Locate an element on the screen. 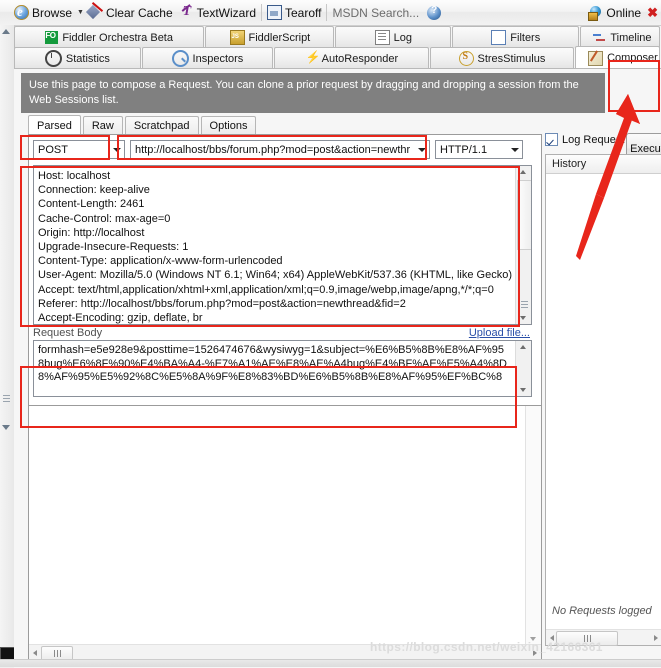 Image resolution: width=661 pixels, height=668 pixels. composer-right-column: Log Request History No Requests logged is located at coordinates (603, 396).